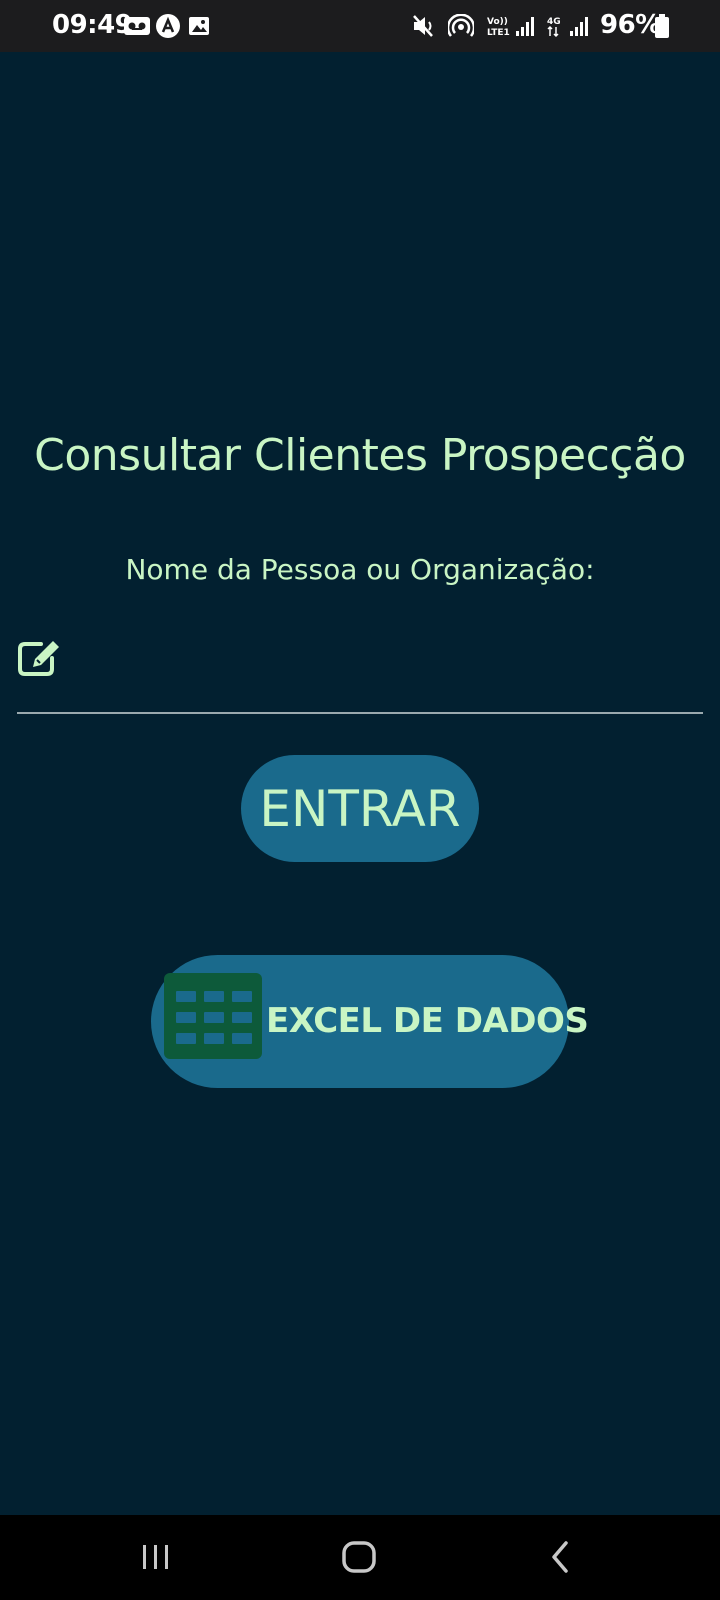  I want to click on voicemail-icon, so click(137, 26).